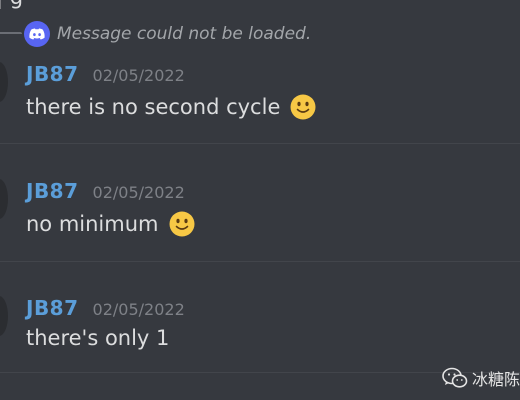 This screenshot has height=400, width=520. I want to click on message-content: there's only 1, so click(97, 338).